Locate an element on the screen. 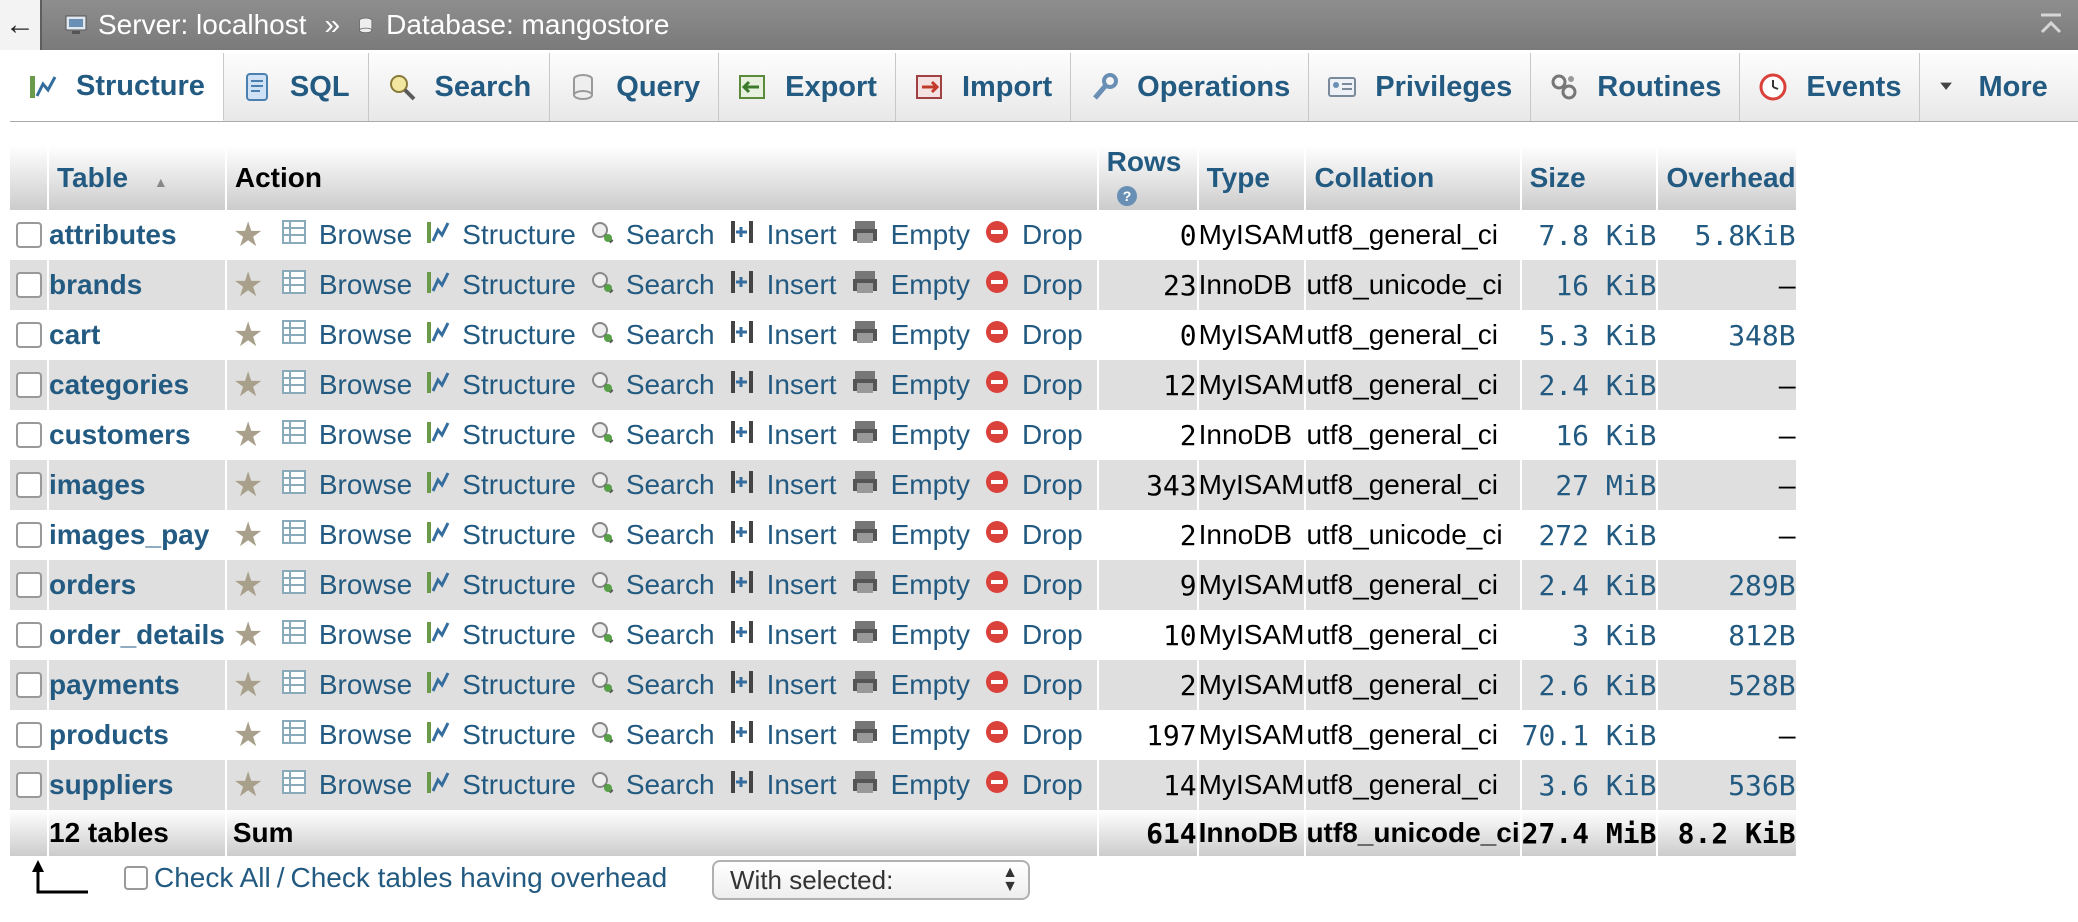  tab-privileges: Privileges is located at coordinates (1420, 87).